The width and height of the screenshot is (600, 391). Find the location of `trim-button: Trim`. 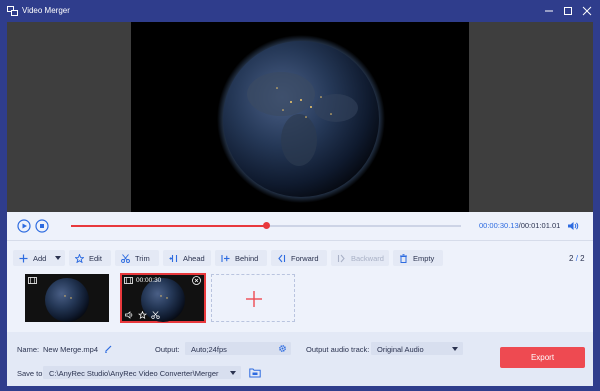

trim-button: Trim is located at coordinates (137, 258).